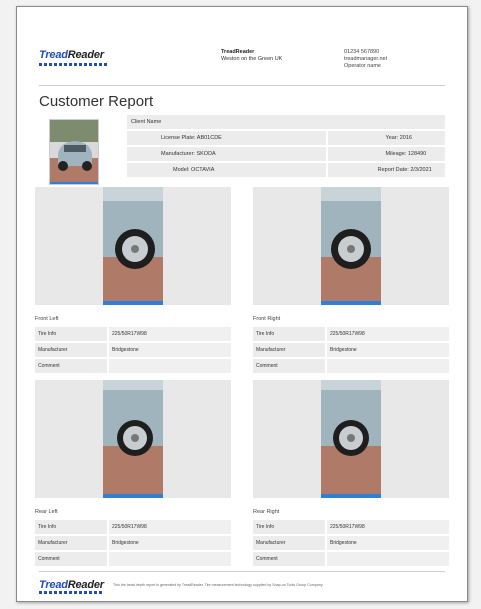 The height and width of the screenshot is (609, 481). I want to click on tyre-position-rear-left: Rear Left, so click(46, 512).